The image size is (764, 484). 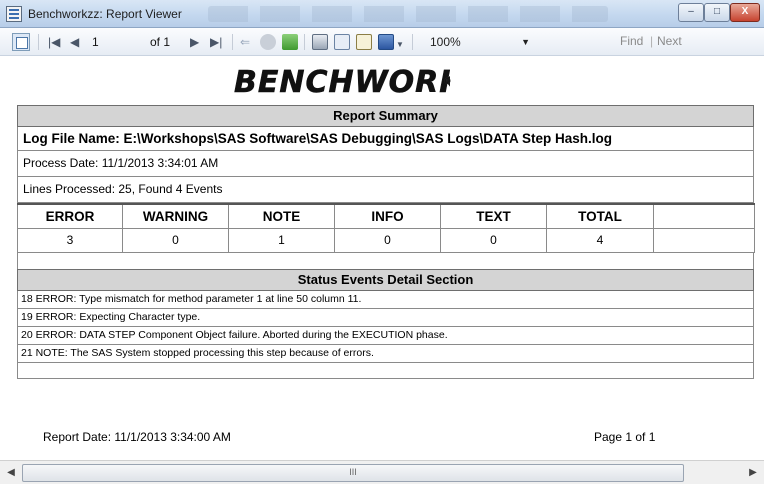 I want to click on total-count: 4, so click(x=600, y=240).